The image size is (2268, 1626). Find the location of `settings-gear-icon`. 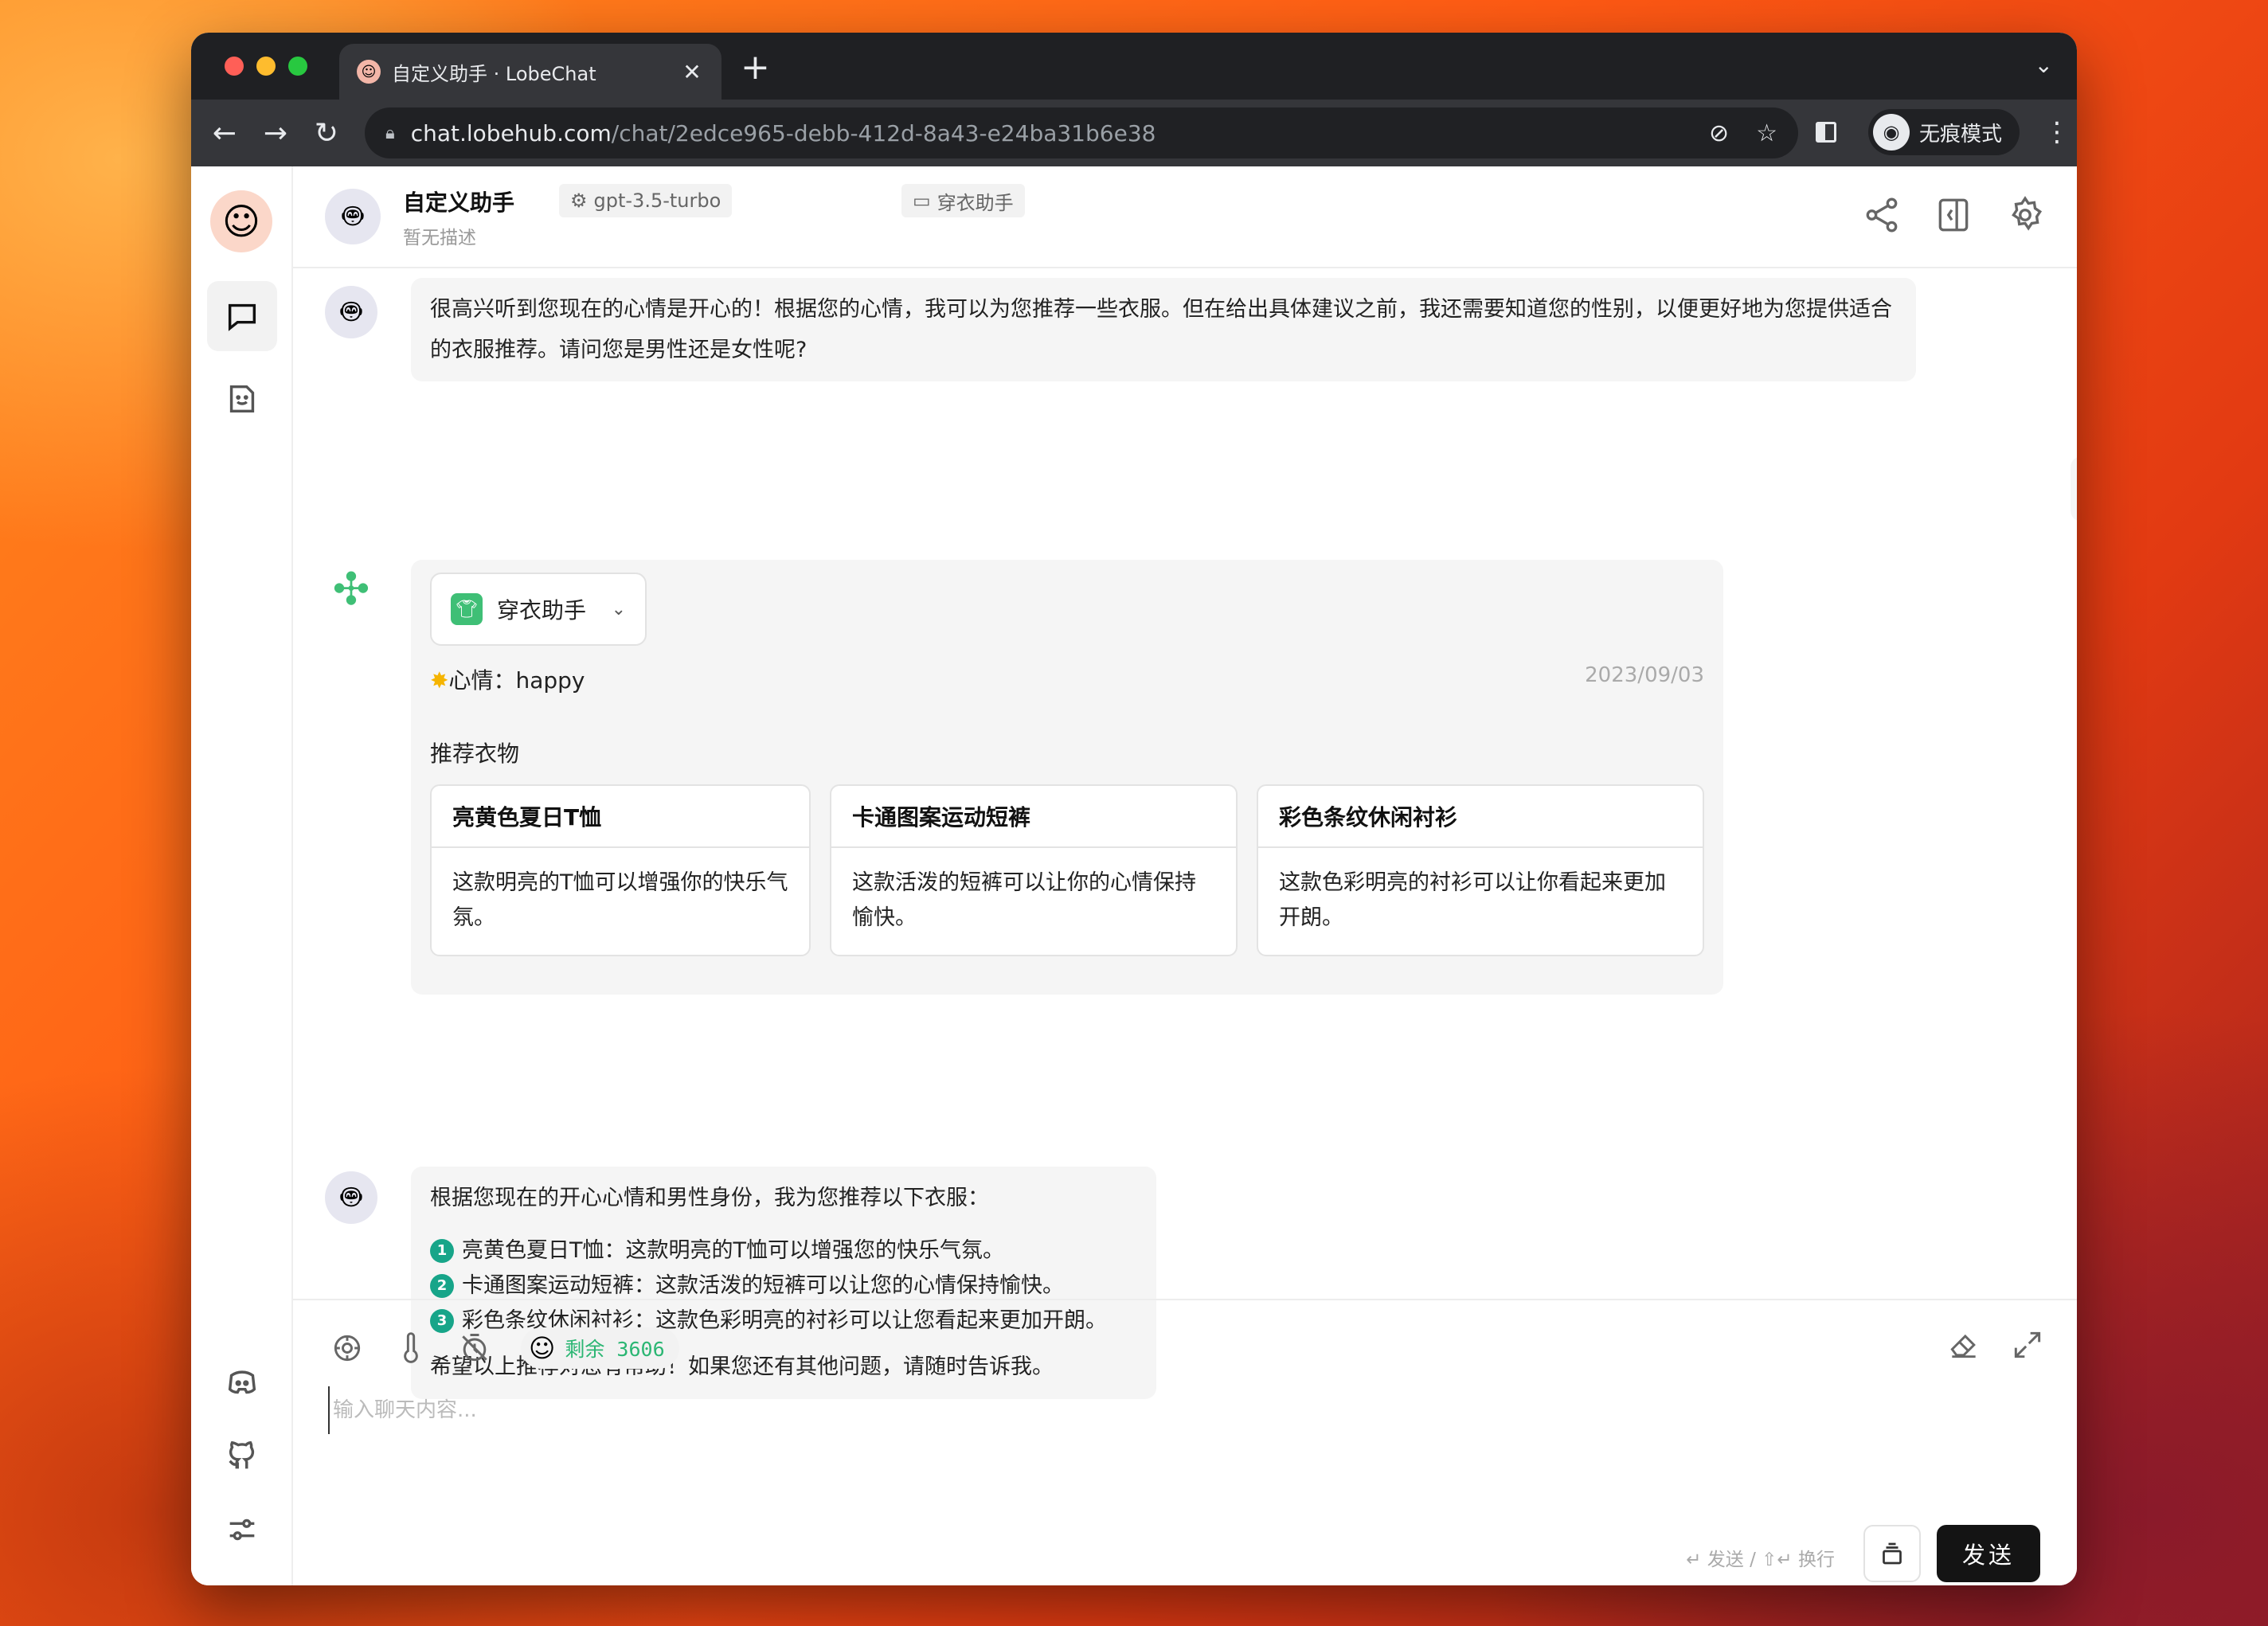

settings-gear-icon is located at coordinates (2025, 215).